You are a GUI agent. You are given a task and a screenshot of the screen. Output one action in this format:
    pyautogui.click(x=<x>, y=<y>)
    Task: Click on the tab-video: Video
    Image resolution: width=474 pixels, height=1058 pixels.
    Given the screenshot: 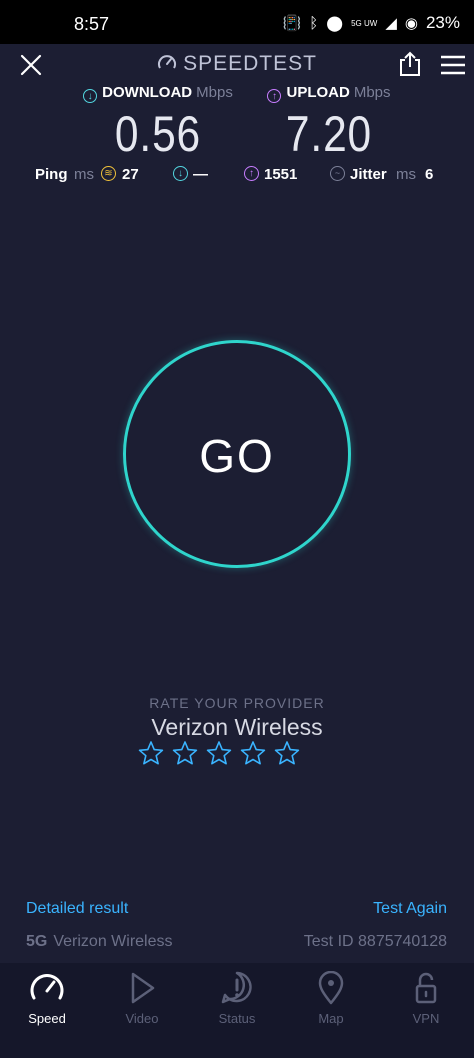 What is the action you would take?
    pyautogui.click(x=142, y=998)
    